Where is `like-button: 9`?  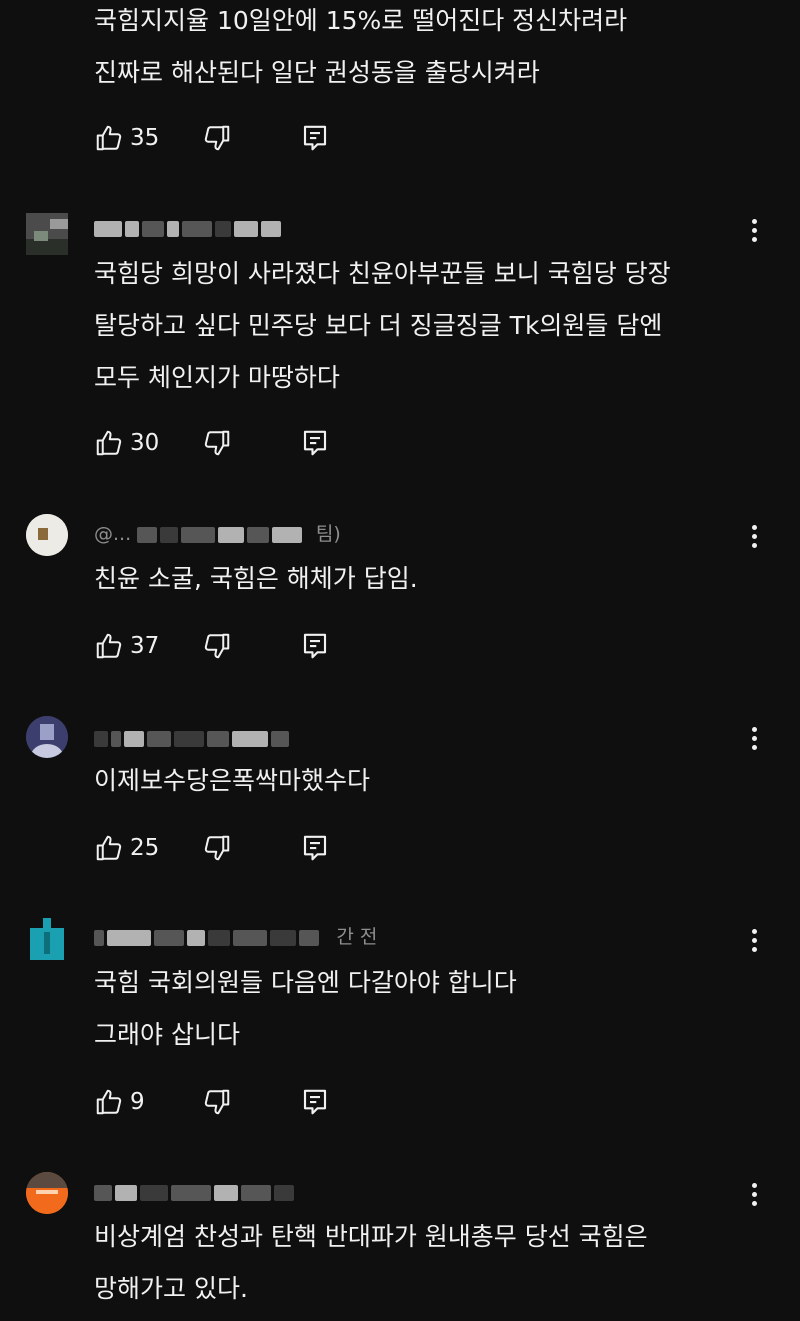 like-button: 9 is located at coordinates (119, 1102).